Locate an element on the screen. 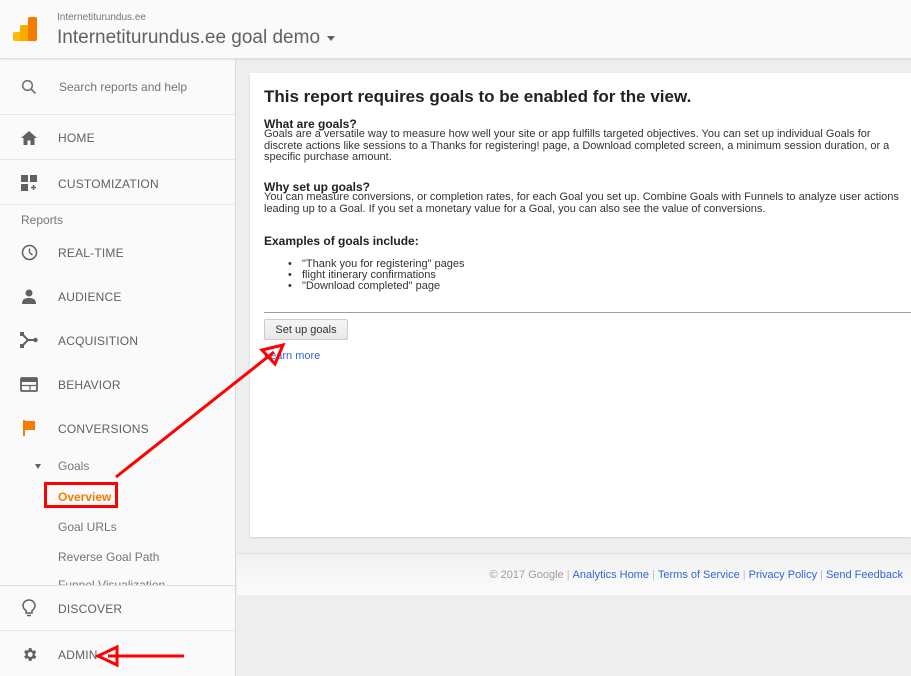 Image resolution: width=911 pixels, height=676 pixels. analytics-logo-icon is located at coordinates (25, 29).